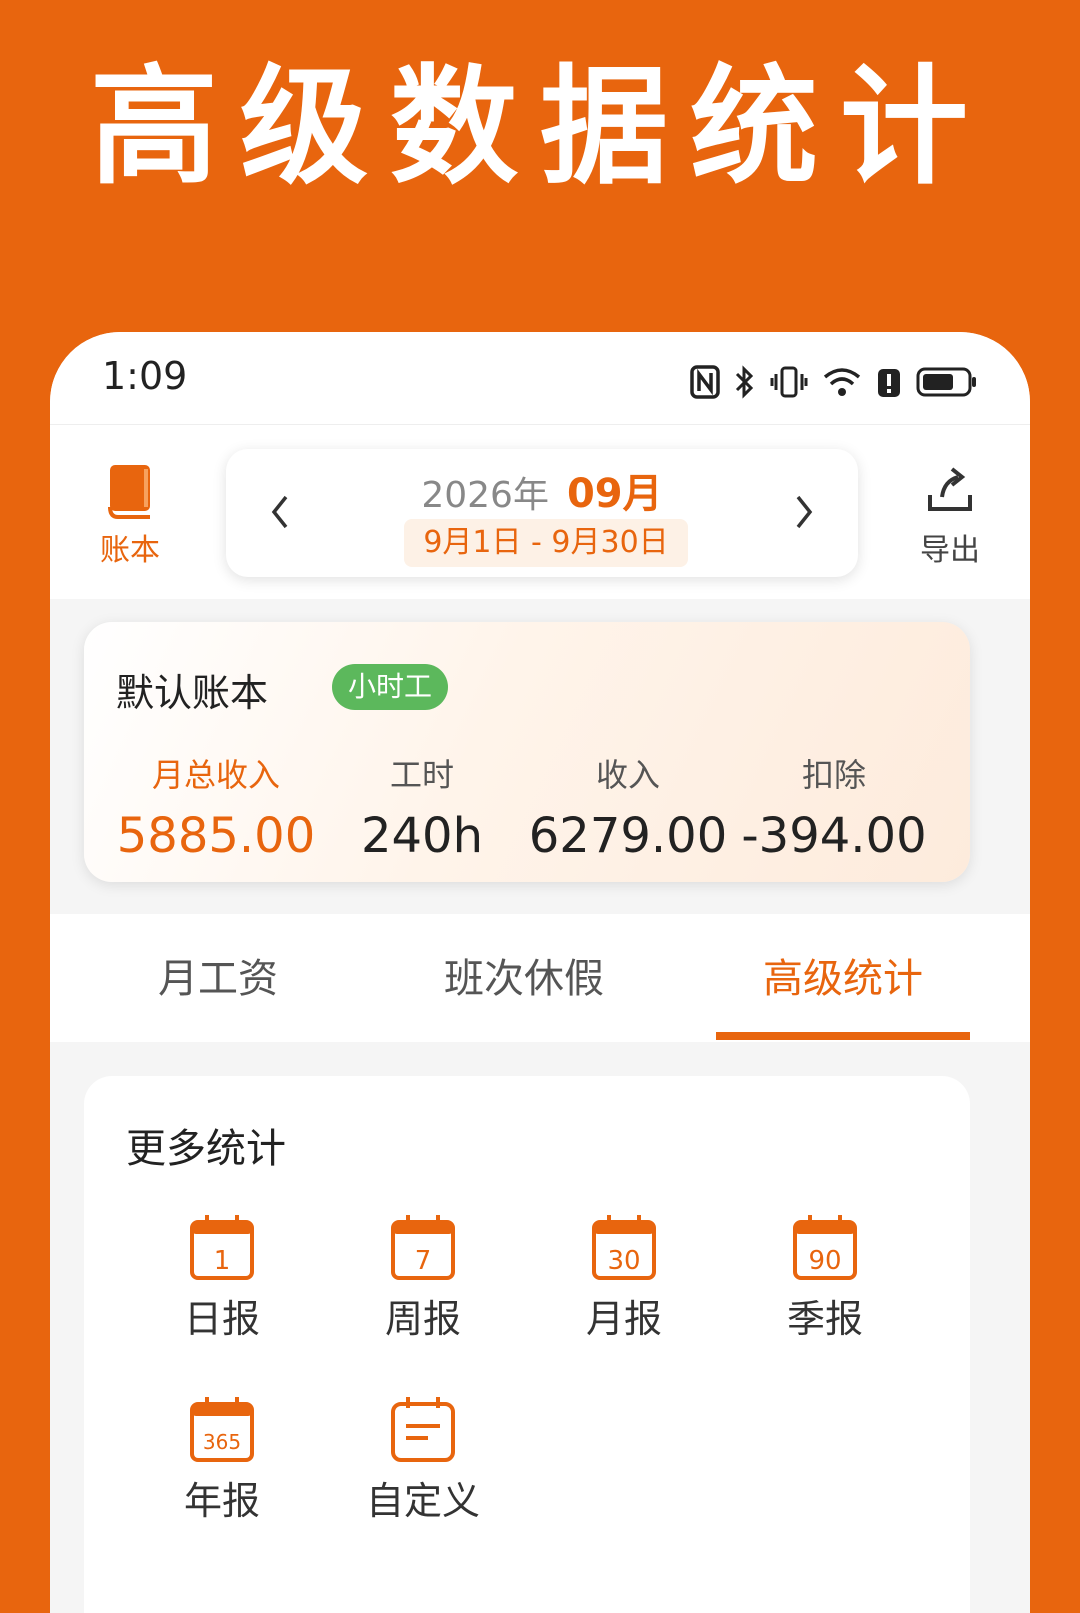  I want to click on stat-value: 5885.00, so click(216, 836).